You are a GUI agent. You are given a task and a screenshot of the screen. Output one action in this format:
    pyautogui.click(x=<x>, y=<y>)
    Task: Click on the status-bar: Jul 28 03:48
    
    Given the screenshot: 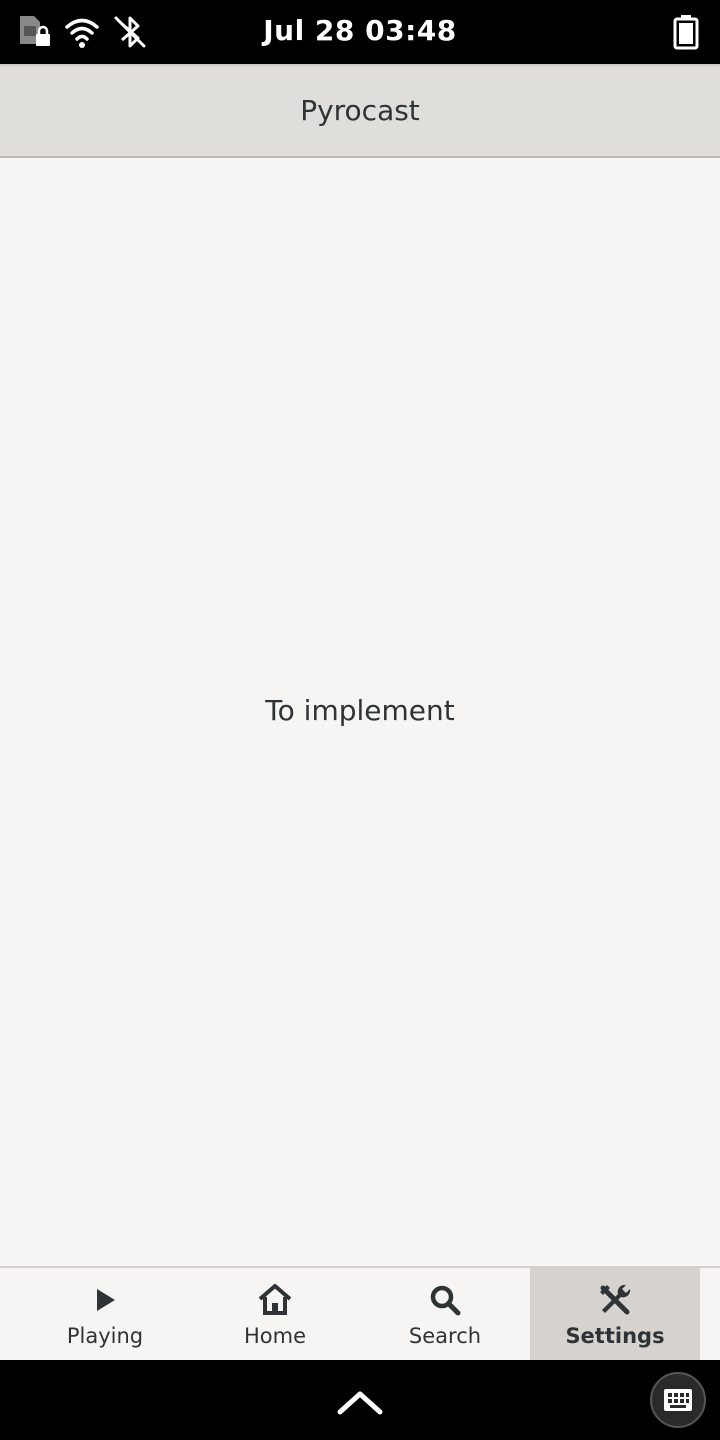 What is the action you would take?
    pyautogui.click(x=360, y=32)
    